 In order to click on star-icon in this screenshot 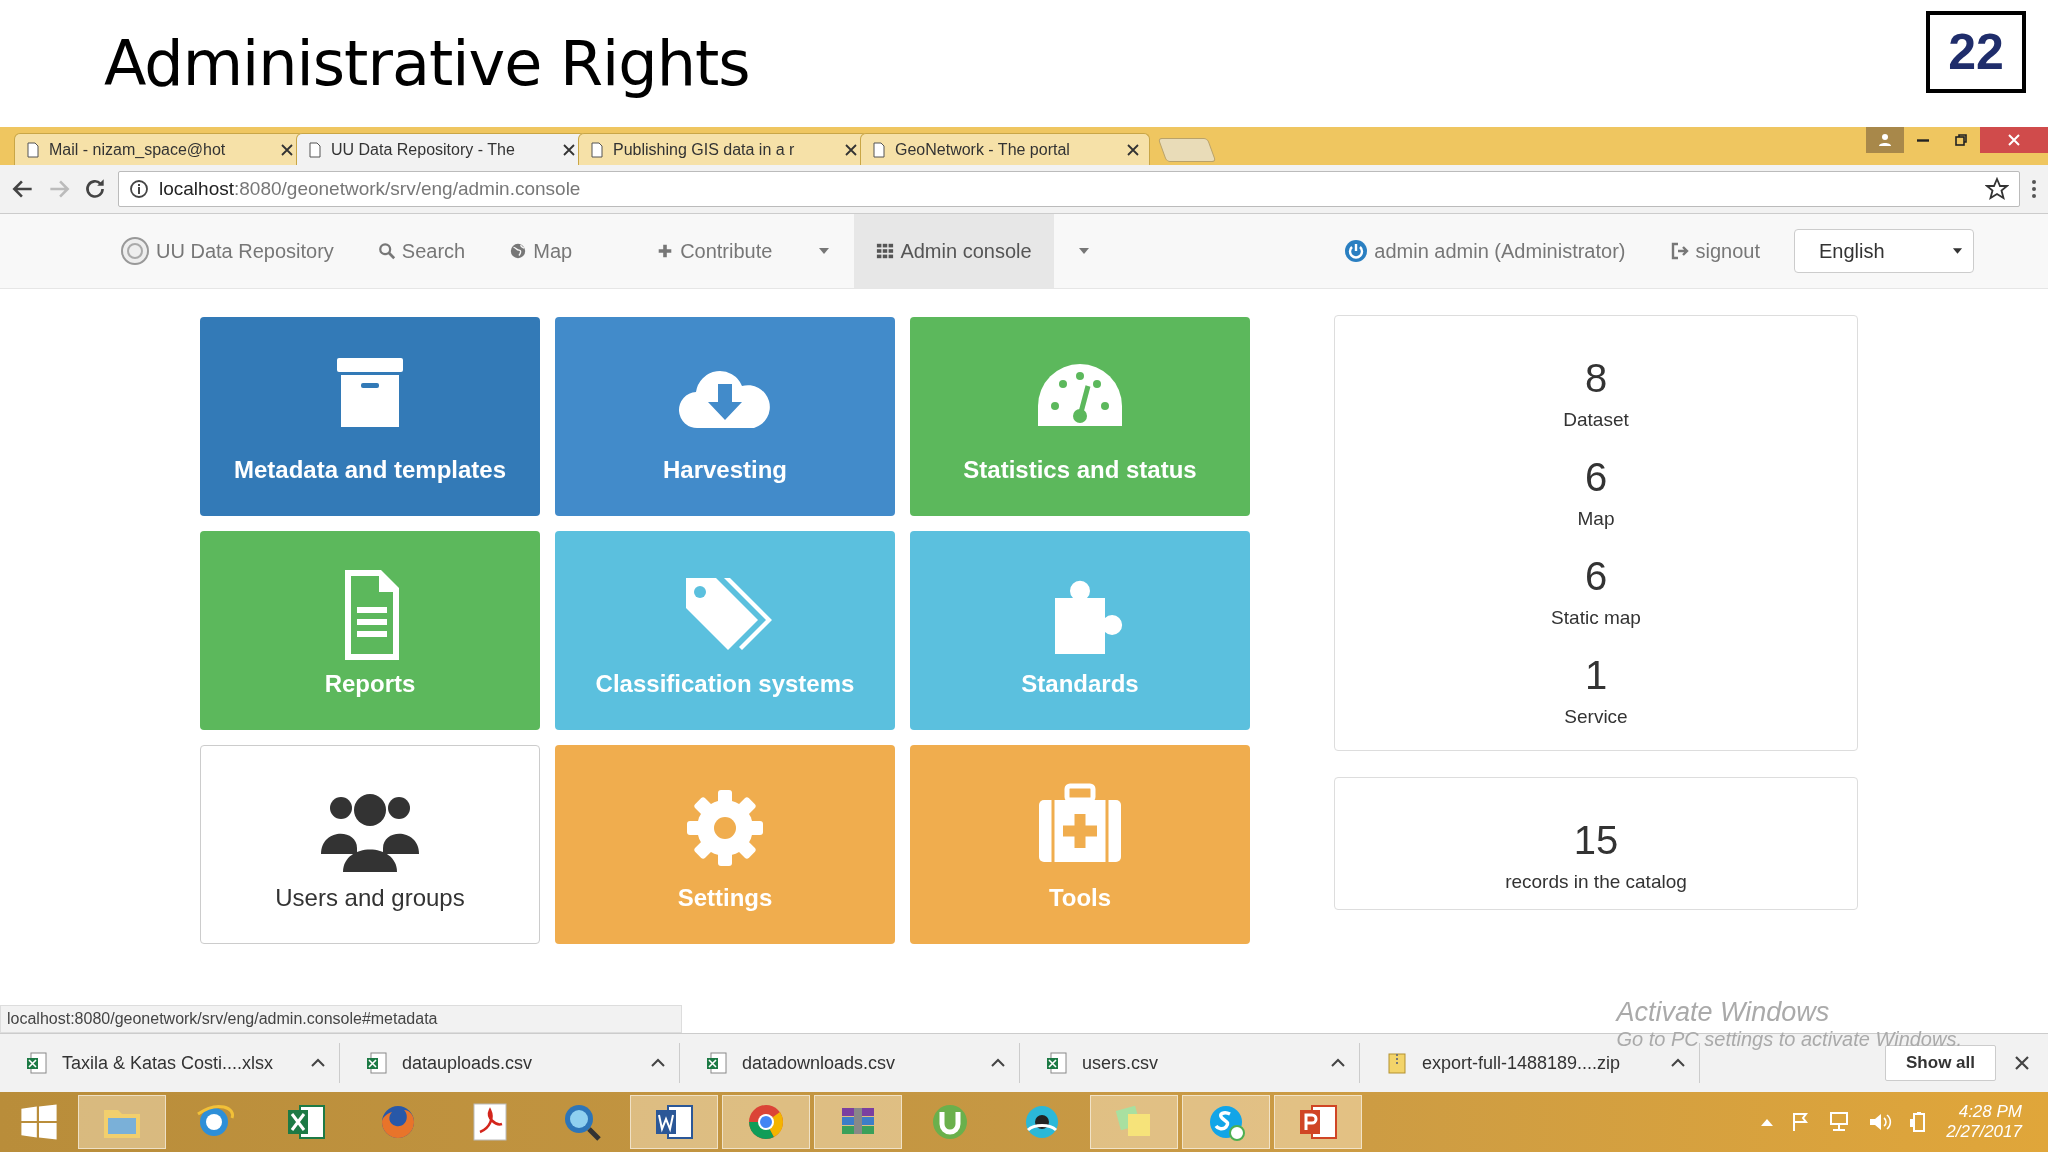, I will do `click(1997, 189)`.